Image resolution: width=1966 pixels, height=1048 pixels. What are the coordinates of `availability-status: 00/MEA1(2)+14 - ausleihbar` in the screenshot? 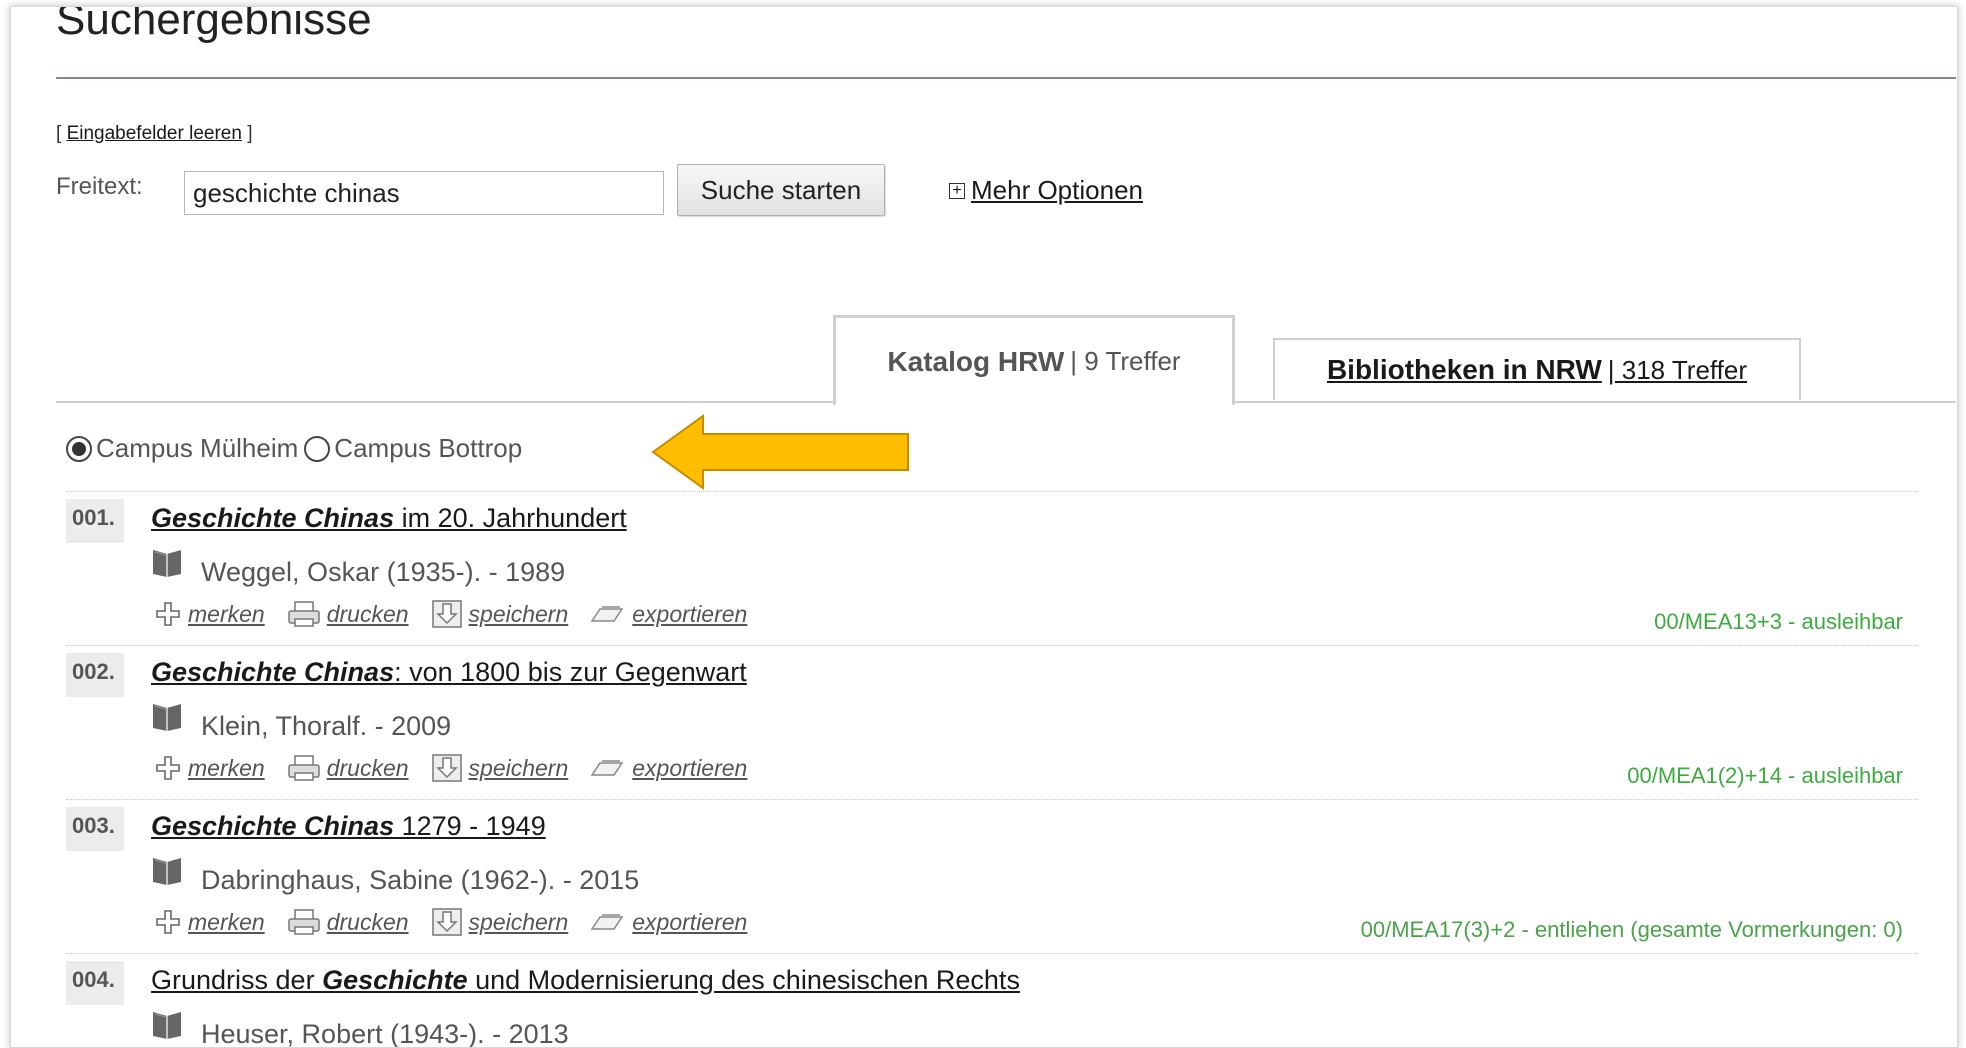 It's located at (1765, 775).